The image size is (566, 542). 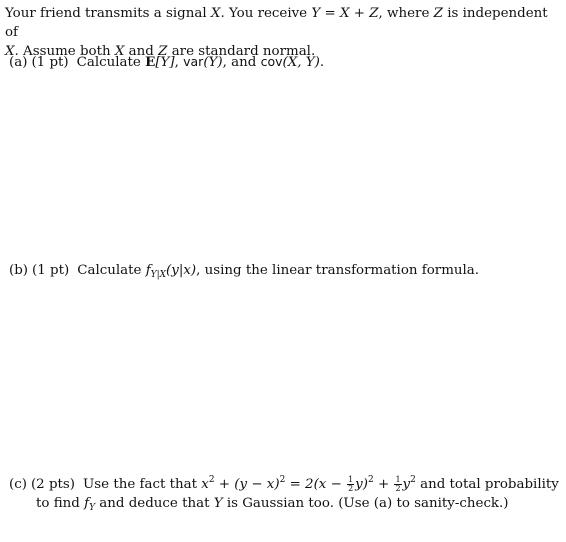 I want to click on part-text: and total probability, so click(x=487, y=484).